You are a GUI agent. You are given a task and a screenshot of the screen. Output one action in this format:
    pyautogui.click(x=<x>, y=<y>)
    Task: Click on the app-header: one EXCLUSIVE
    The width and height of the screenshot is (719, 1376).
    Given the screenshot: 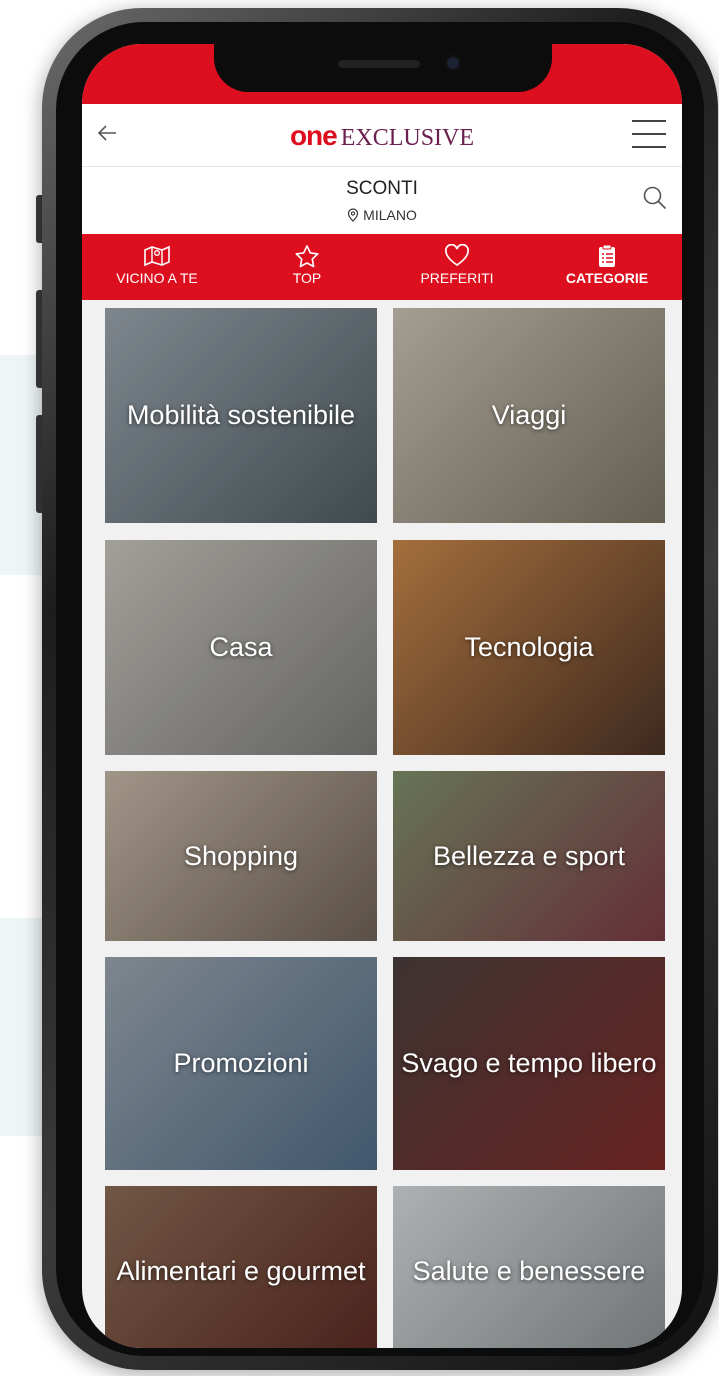 What is the action you would take?
    pyautogui.click(x=382, y=135)
    